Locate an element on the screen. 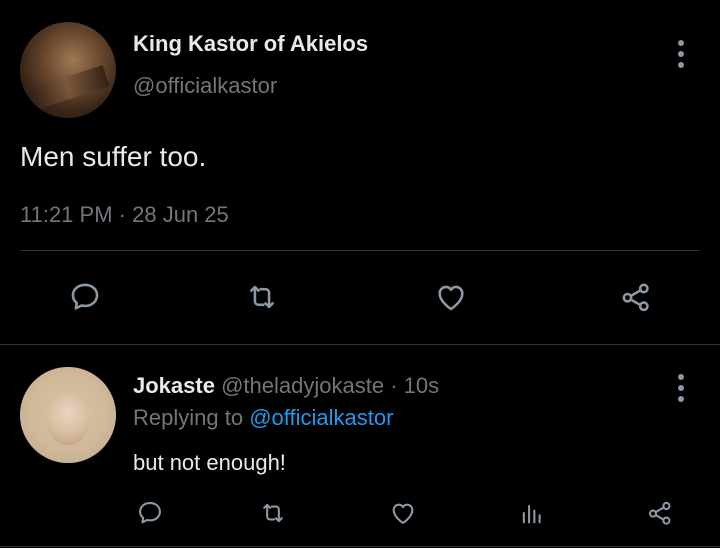 The height and width of the screenshot is (548, 720). author-handle: @officialkastor is located at coordinates (205, 86).